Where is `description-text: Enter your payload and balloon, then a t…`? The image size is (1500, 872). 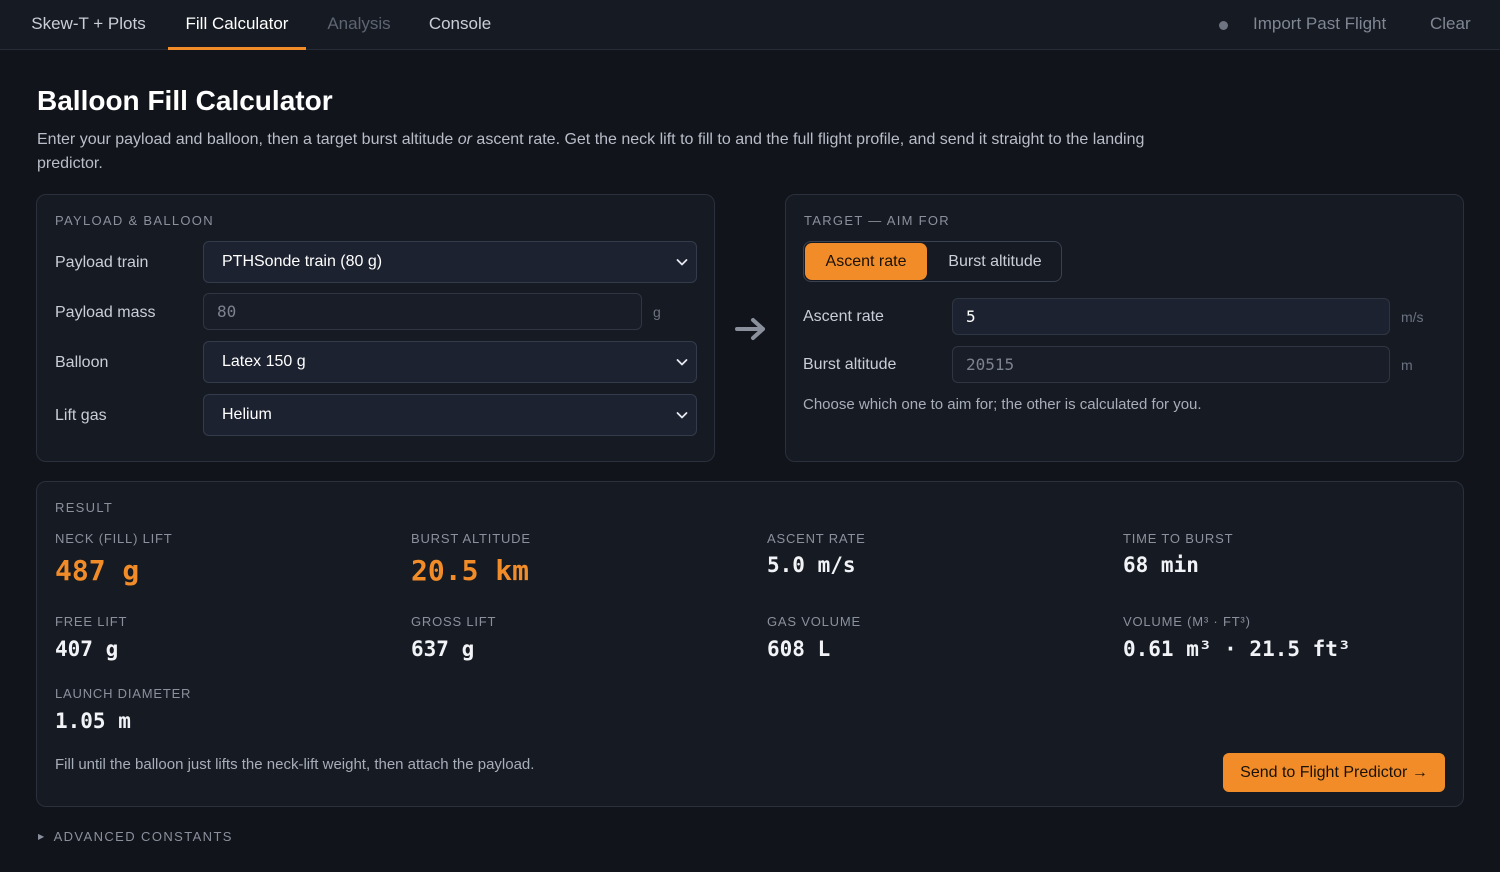 description-text: Enter your payload and balloon, then a t… is located at coordinates (247, 139).